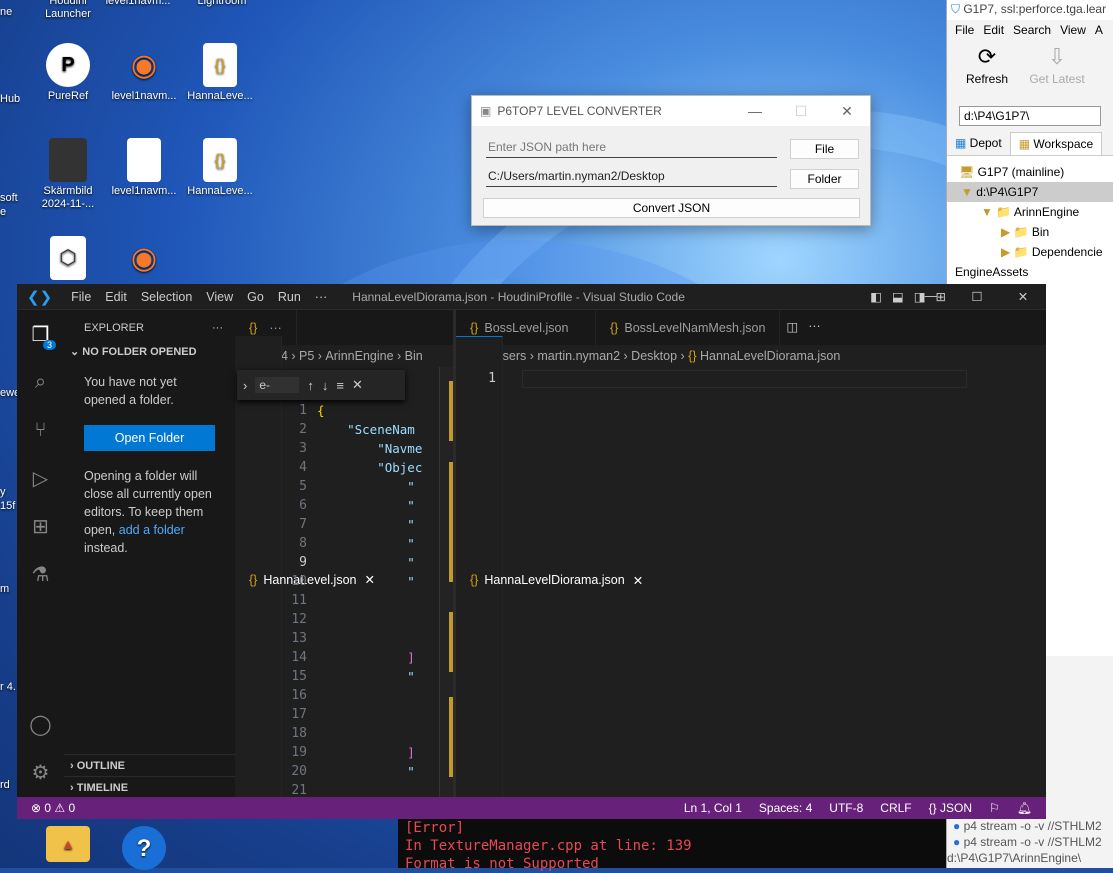 The width and height of the screenshot is (1113, 873). Describe the element at coordinates (253, 327) in the screenshot. I see `tab-label: {}` at that location.